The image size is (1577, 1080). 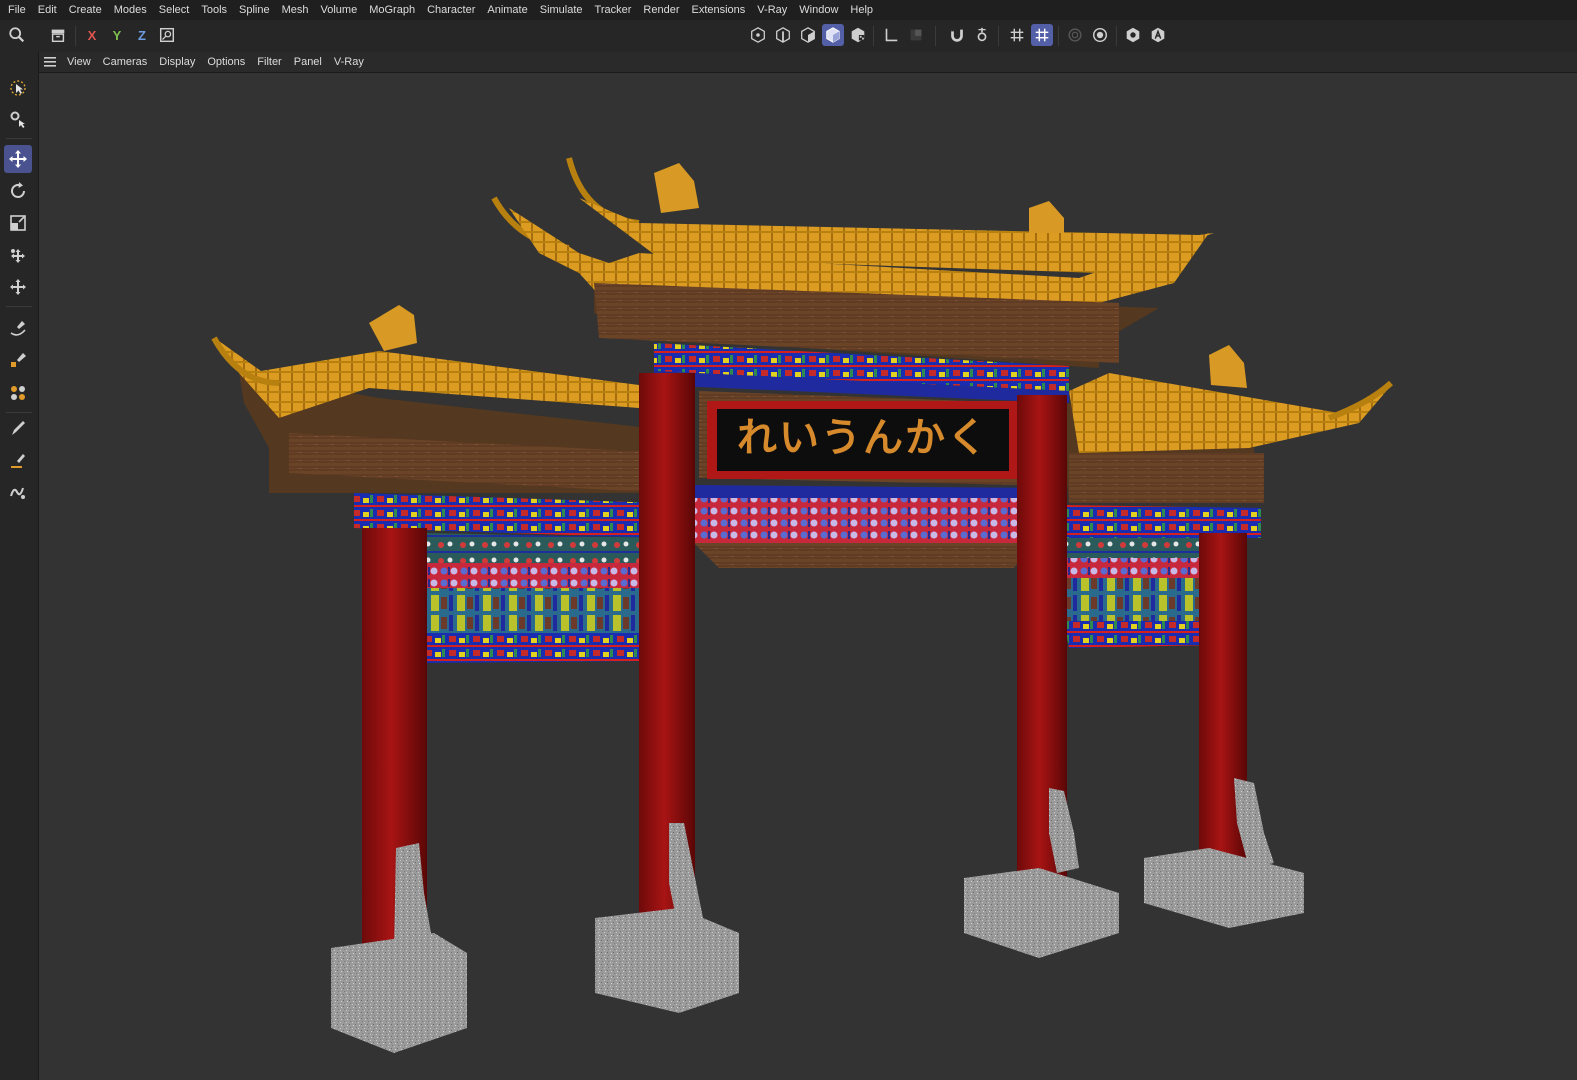 I want to click on menu-character: Character, so click(x=451, y=10).